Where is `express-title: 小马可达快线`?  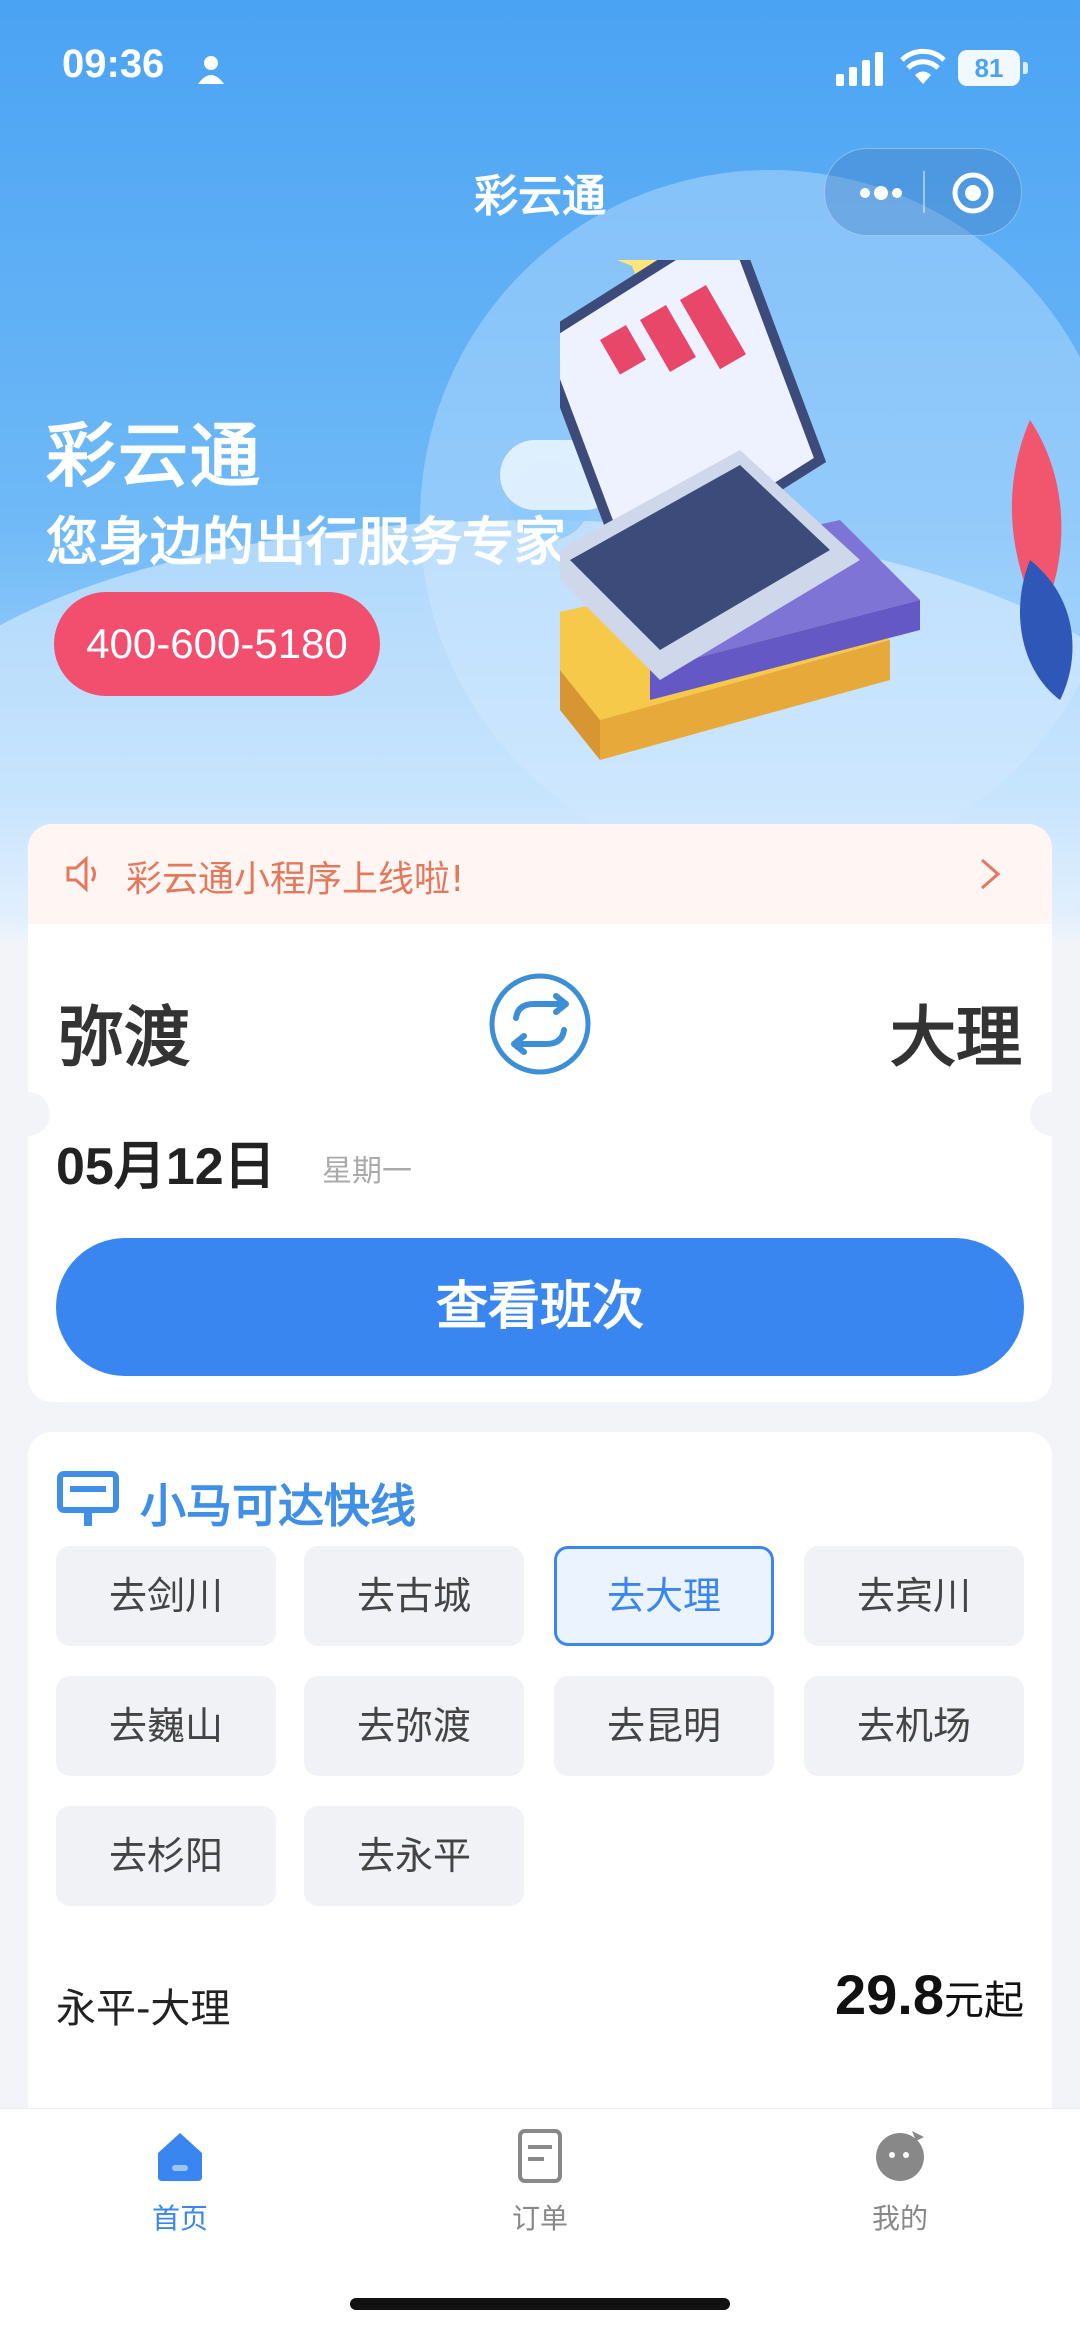
express-title: 小马可达快线 is located at coordinates (278, 1506).